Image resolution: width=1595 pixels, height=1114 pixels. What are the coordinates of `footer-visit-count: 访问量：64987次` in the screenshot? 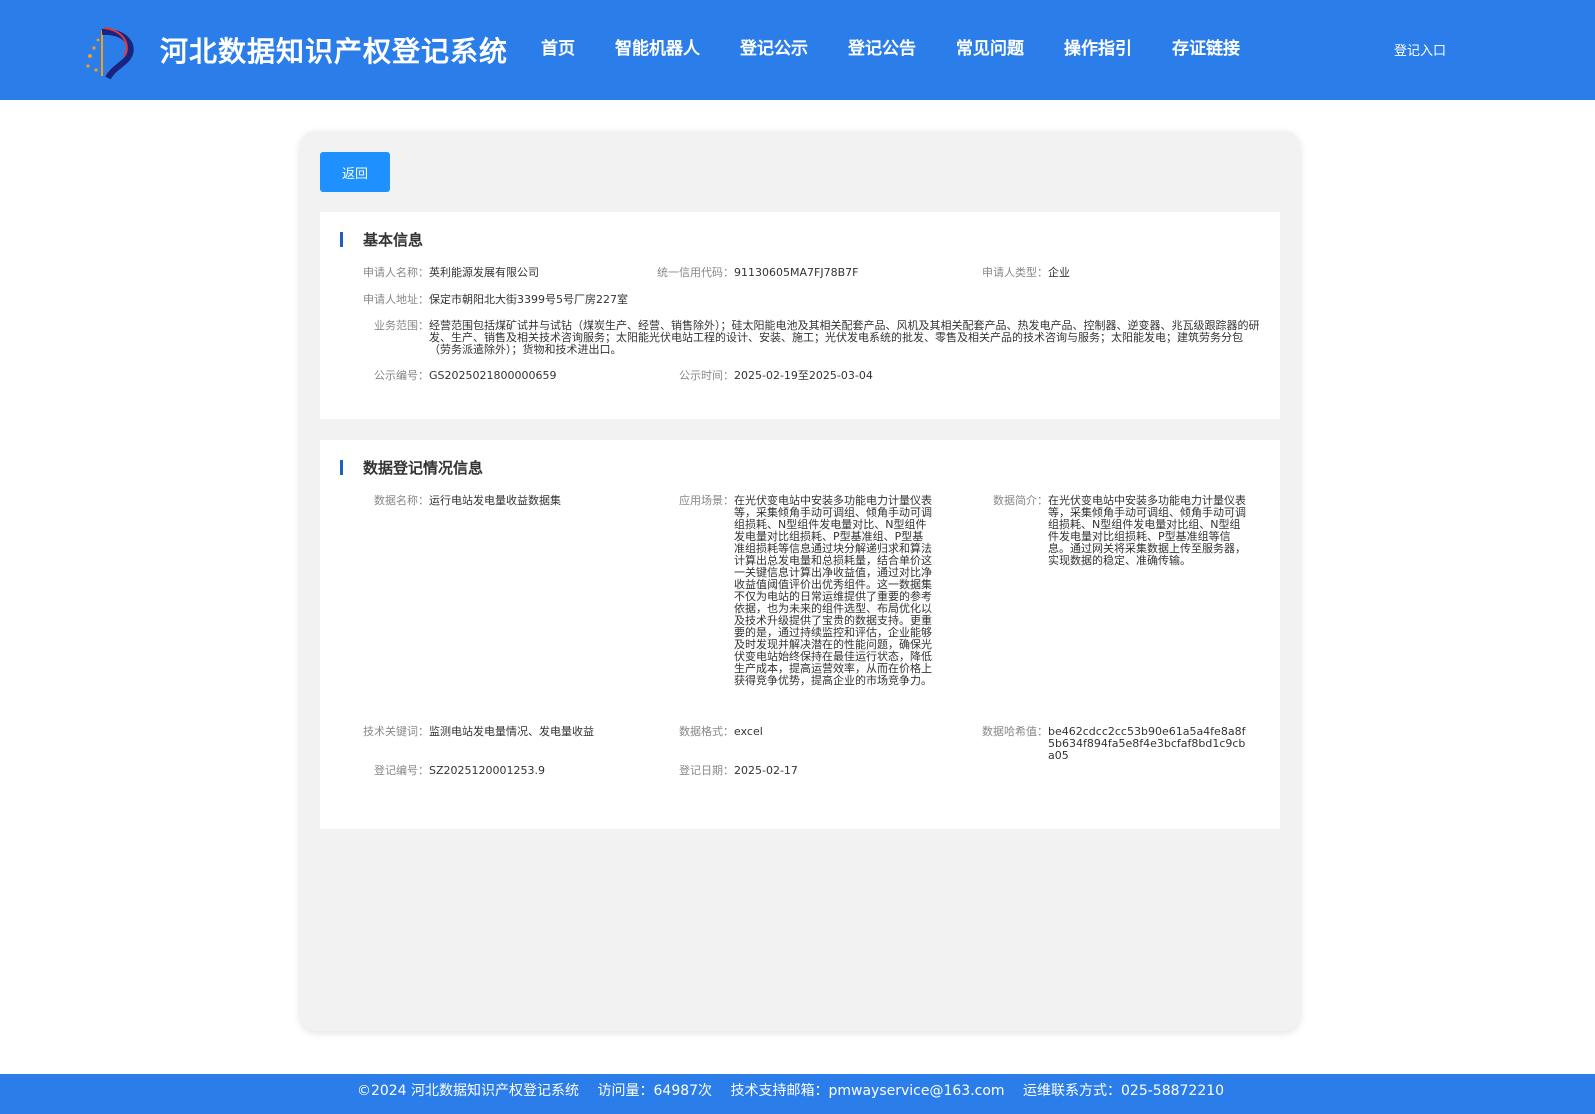 It's located at (655, 1091).